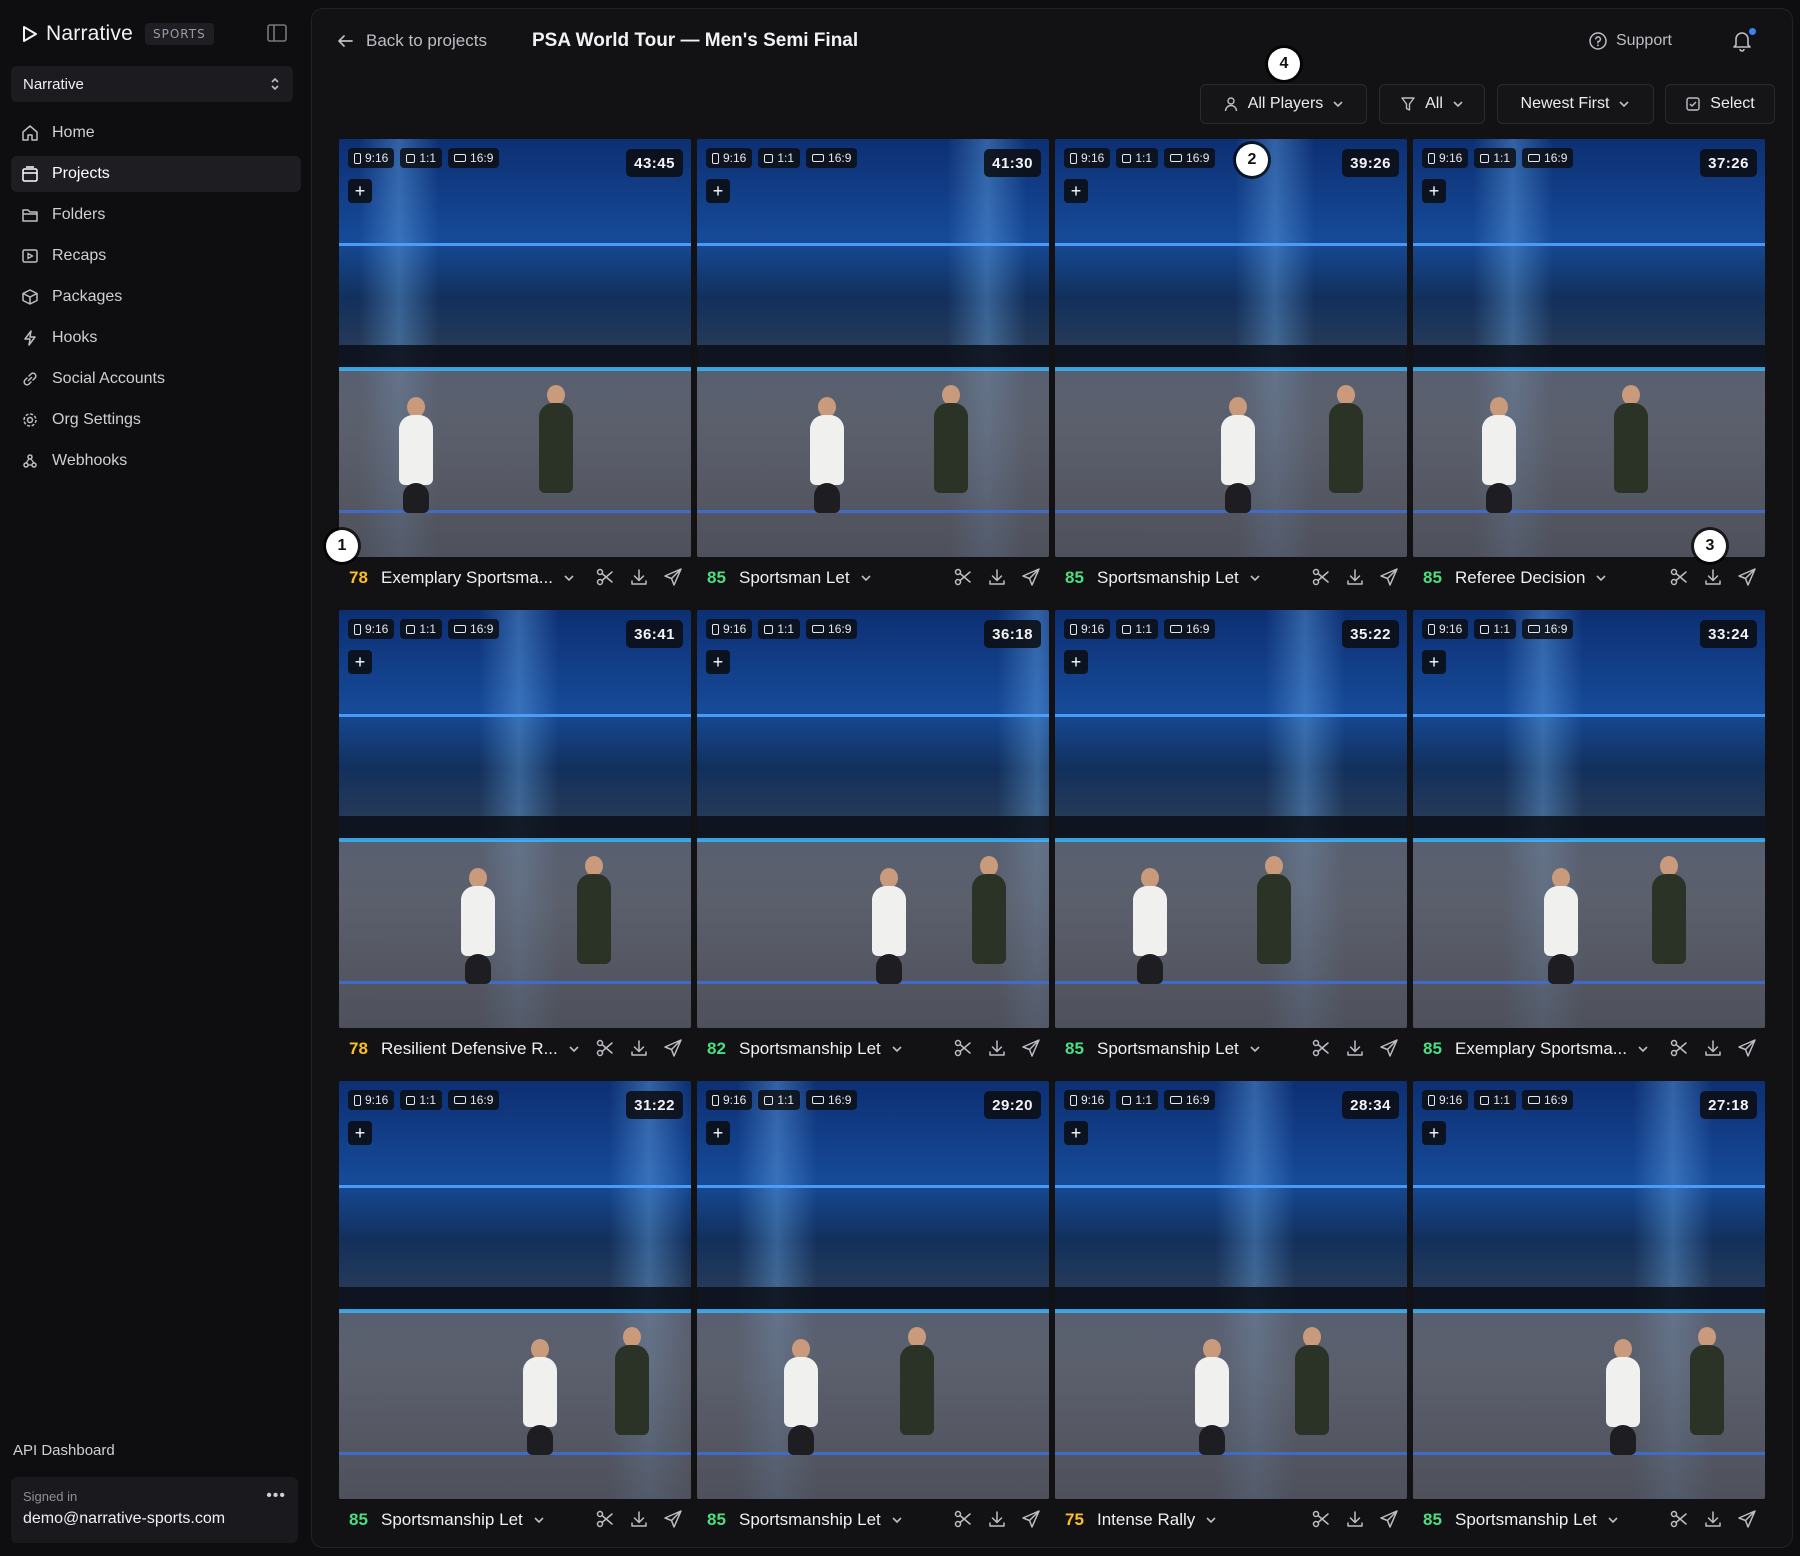 Image resolution: width=1800 pixels, height=1556 pixels. I want to click on clip-card: 9:16 1:1 16:9 + 28:34 75 Intense Rally, so click(1231, 1311).